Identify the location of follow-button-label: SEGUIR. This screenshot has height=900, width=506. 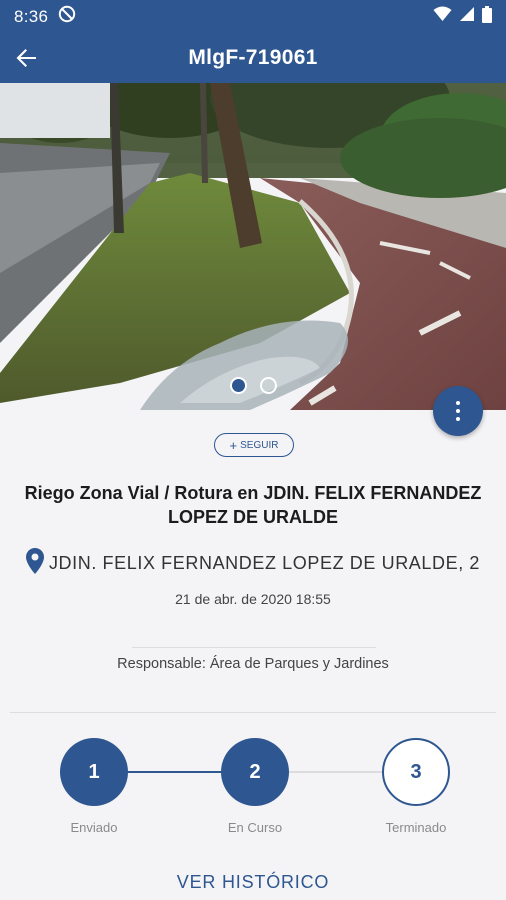
(259, 445).